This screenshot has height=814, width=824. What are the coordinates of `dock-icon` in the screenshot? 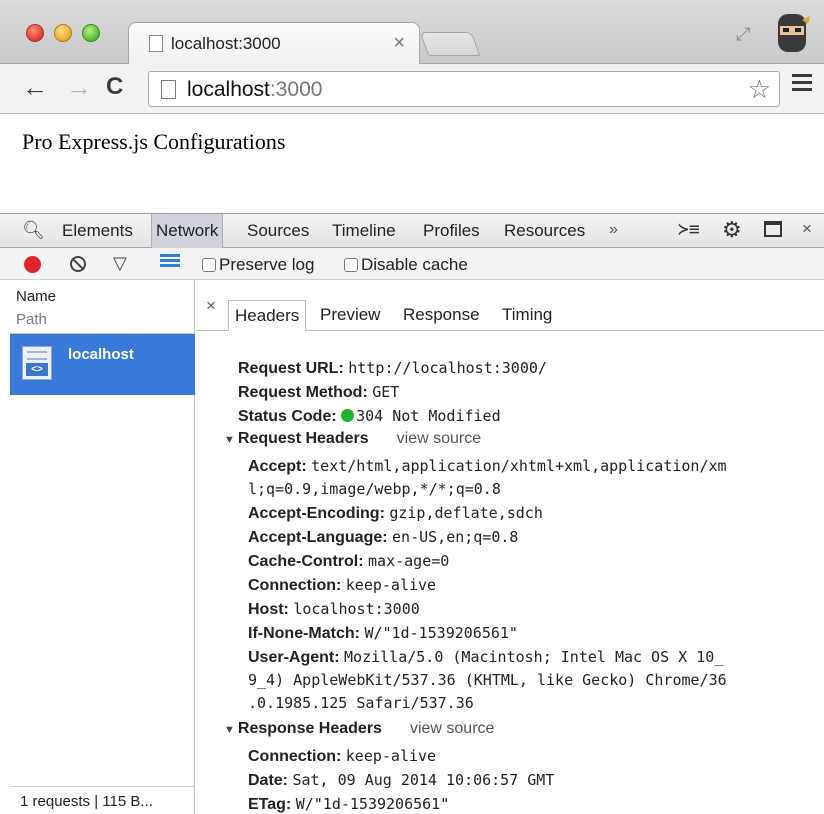 It's located at (773, 229).